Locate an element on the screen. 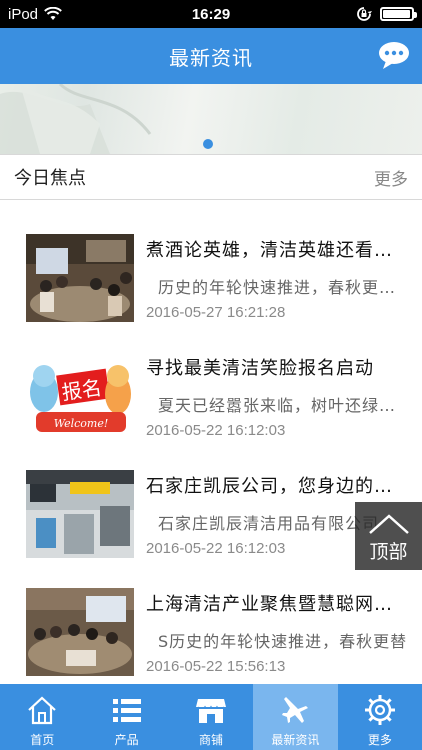  tab-label: 首页 is located at coordinates (42, 740).